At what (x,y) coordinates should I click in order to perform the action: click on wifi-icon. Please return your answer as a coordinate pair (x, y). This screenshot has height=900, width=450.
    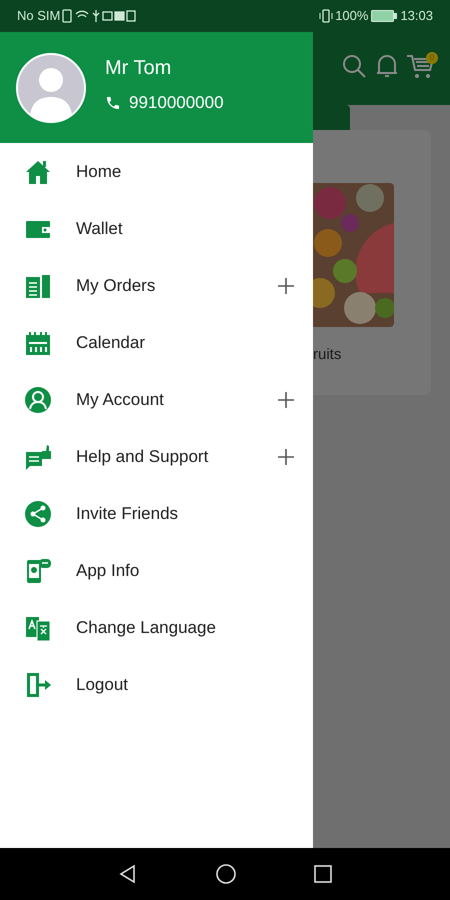
    Looking at the image, I should click on (82, 14).